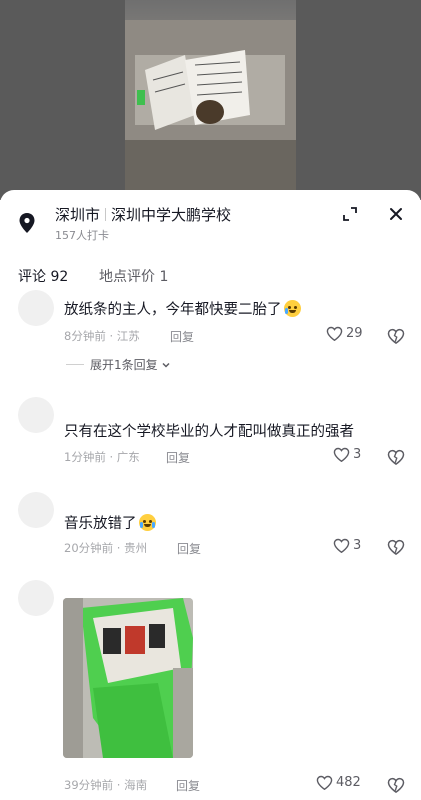 The width and height of the screenshot is (421, 800). I want to click on comment-body: 放纸条的主人，今年都快要二胎了, so click(173, 310).